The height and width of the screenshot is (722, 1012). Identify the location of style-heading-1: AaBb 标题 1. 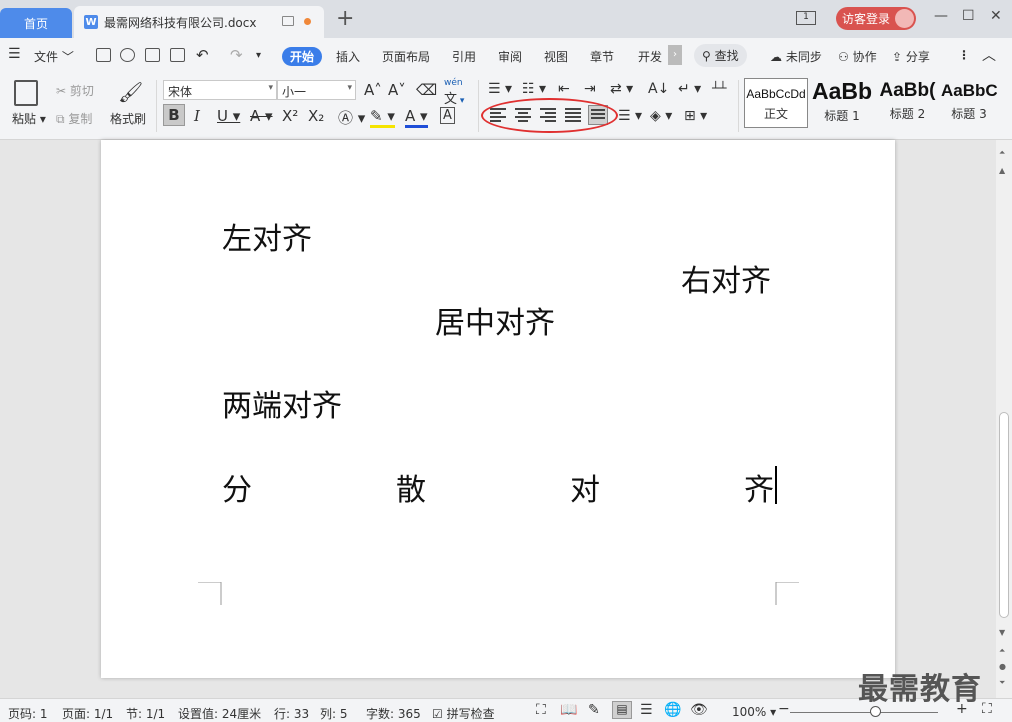
(842, 103).